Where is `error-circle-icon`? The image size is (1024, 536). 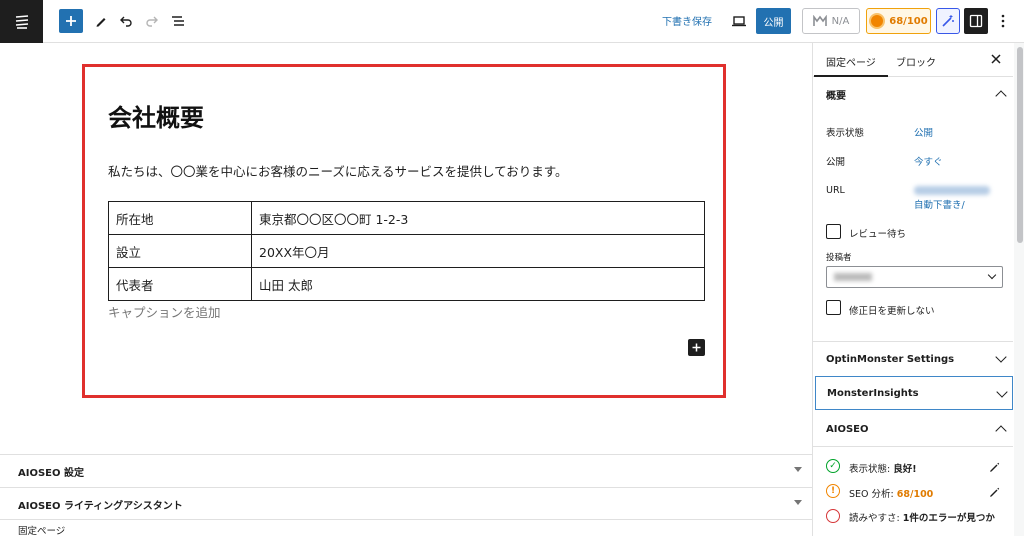 error-circle-icon is located at coordinates (833, 516).